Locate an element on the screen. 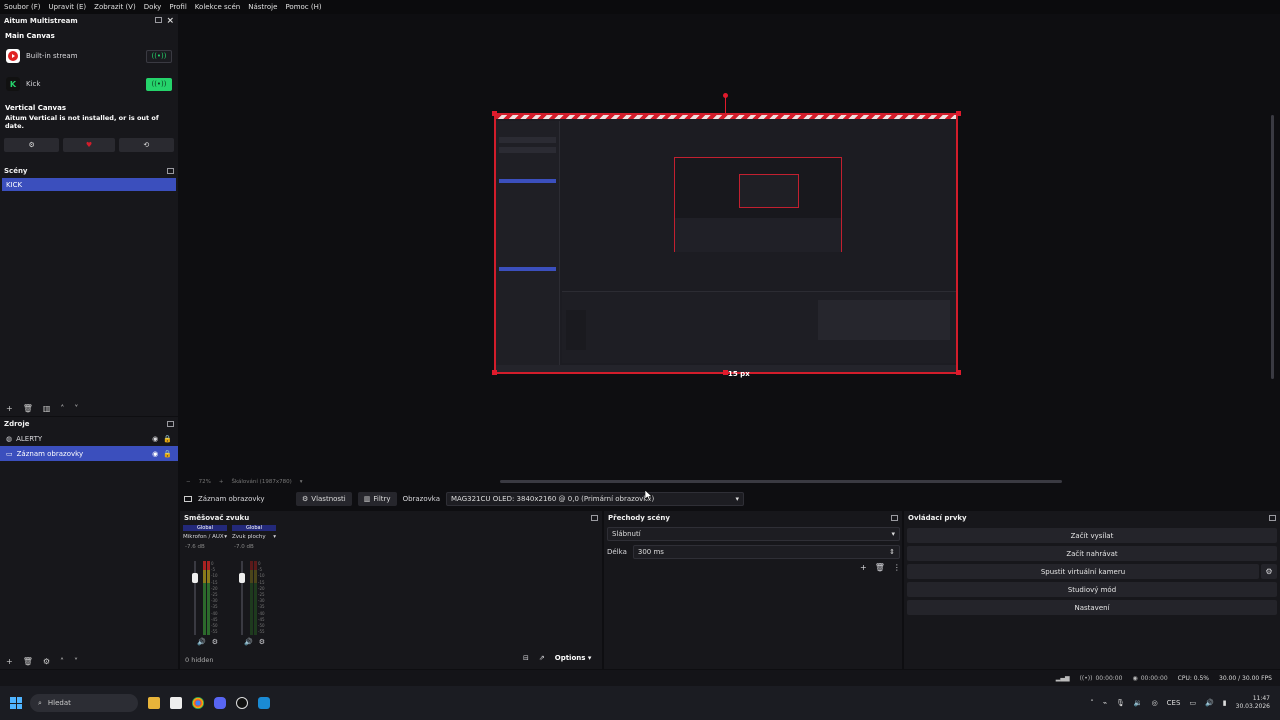  resize-handle-bl is located at coordinates (494, 372).